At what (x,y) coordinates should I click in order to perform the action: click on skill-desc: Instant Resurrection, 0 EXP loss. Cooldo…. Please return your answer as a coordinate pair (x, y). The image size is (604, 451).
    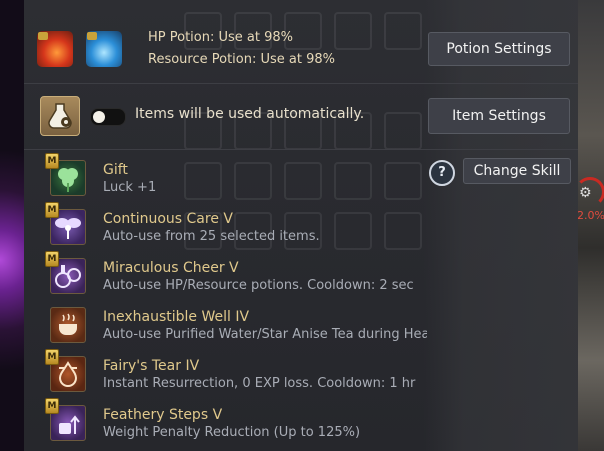
    Looking at the image, I should click on (259, 383).